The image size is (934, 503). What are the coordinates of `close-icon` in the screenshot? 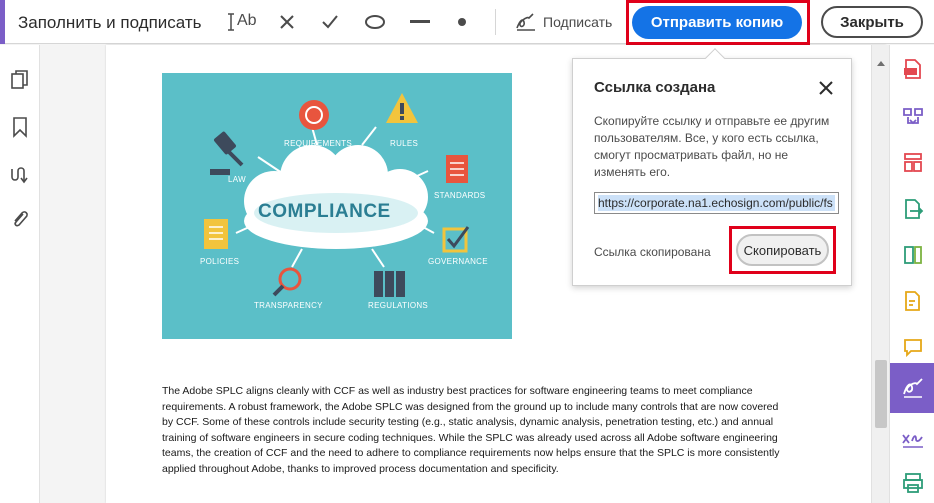 It's located at (826, 88).